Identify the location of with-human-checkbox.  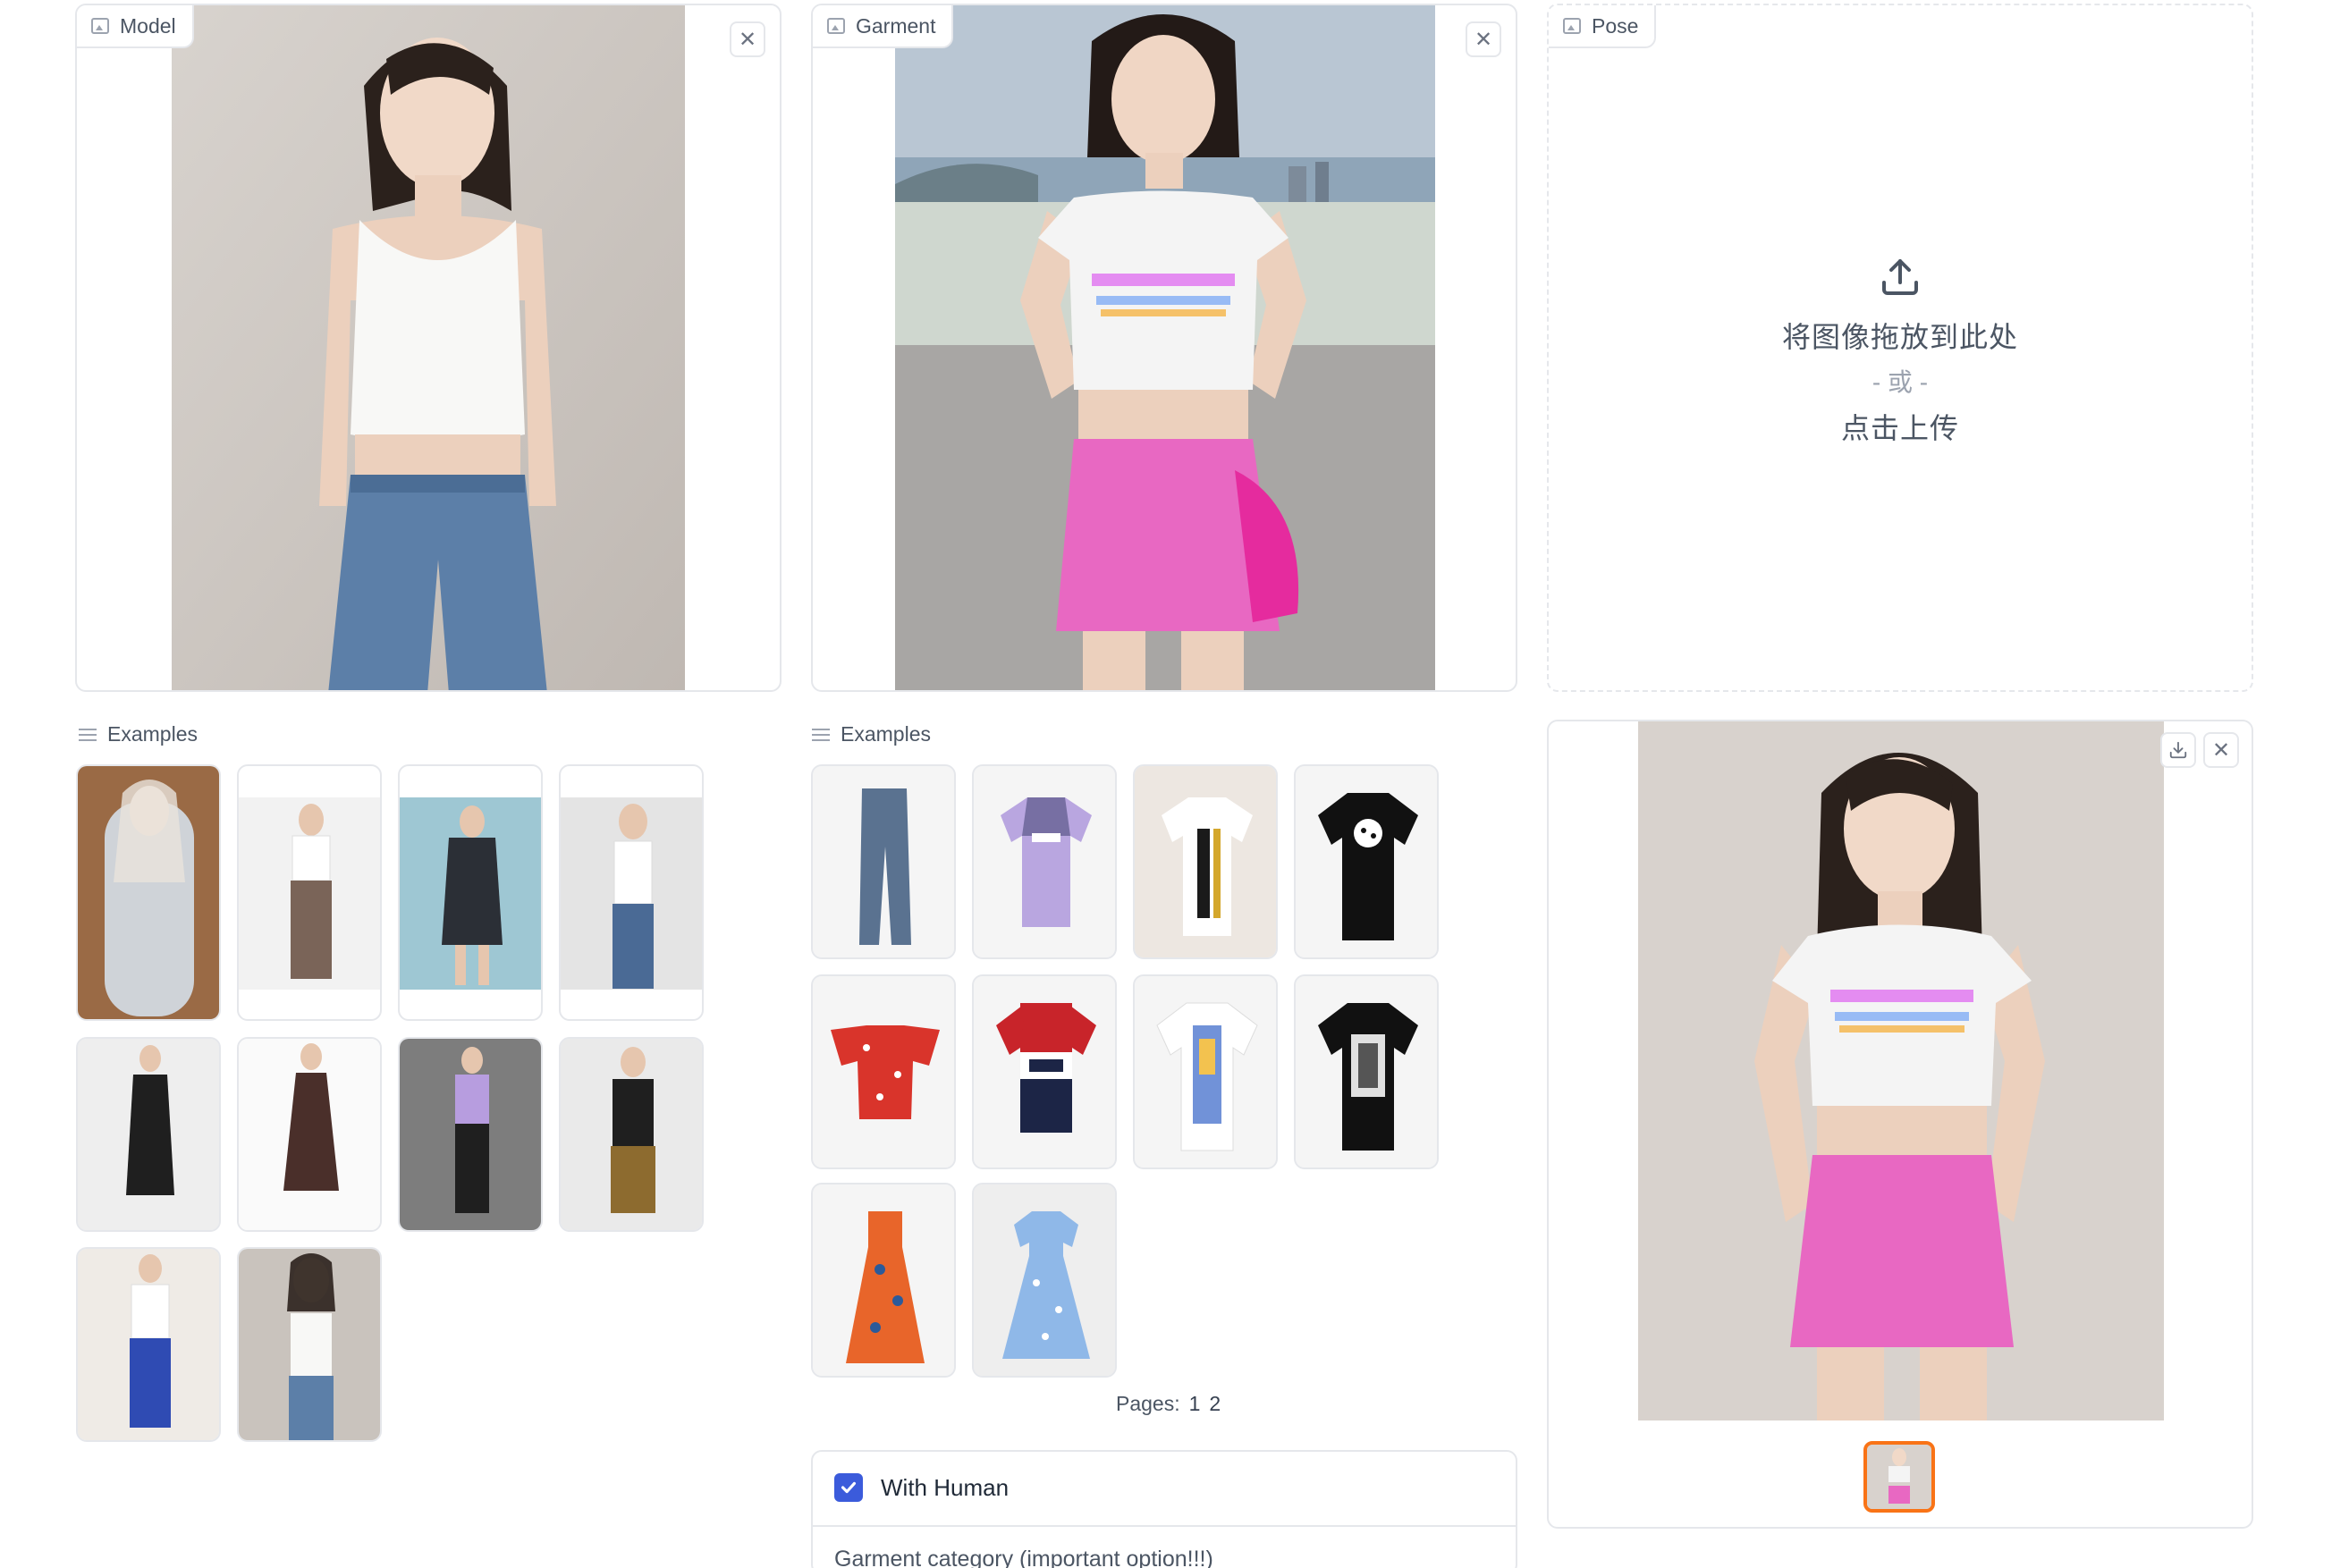
(848, 1487).